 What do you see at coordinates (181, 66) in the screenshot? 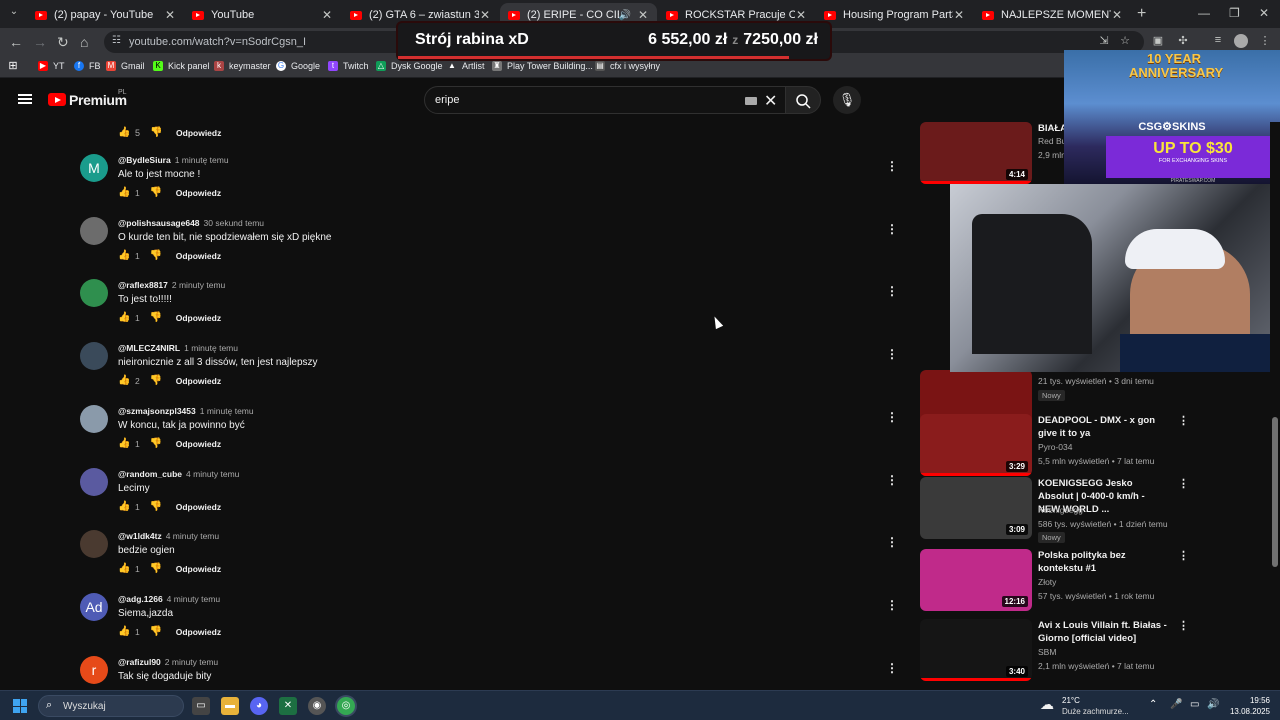
I see `bookmark-kick-panel: K Kick panel` at bounding box center [181, 66].